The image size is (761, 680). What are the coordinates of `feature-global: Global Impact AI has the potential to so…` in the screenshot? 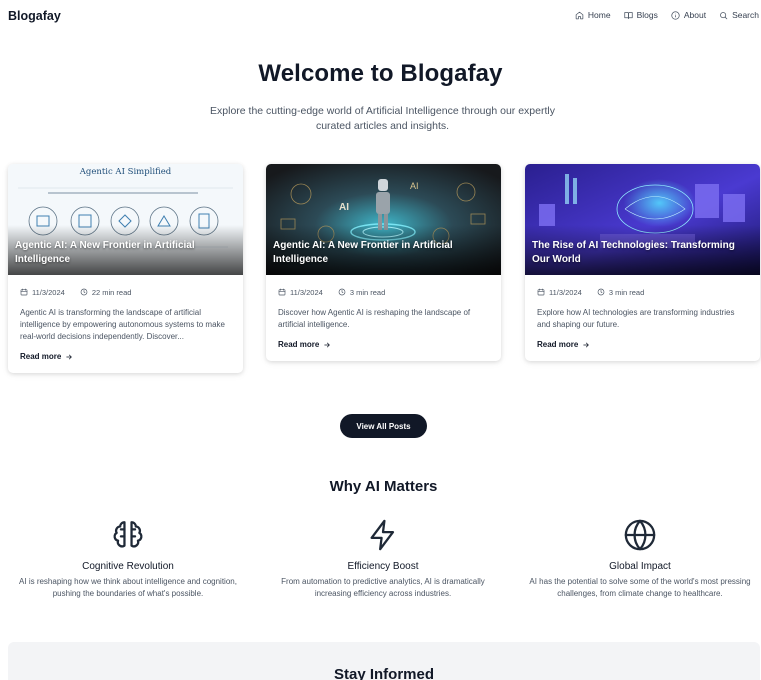 It's located at (638, 559).